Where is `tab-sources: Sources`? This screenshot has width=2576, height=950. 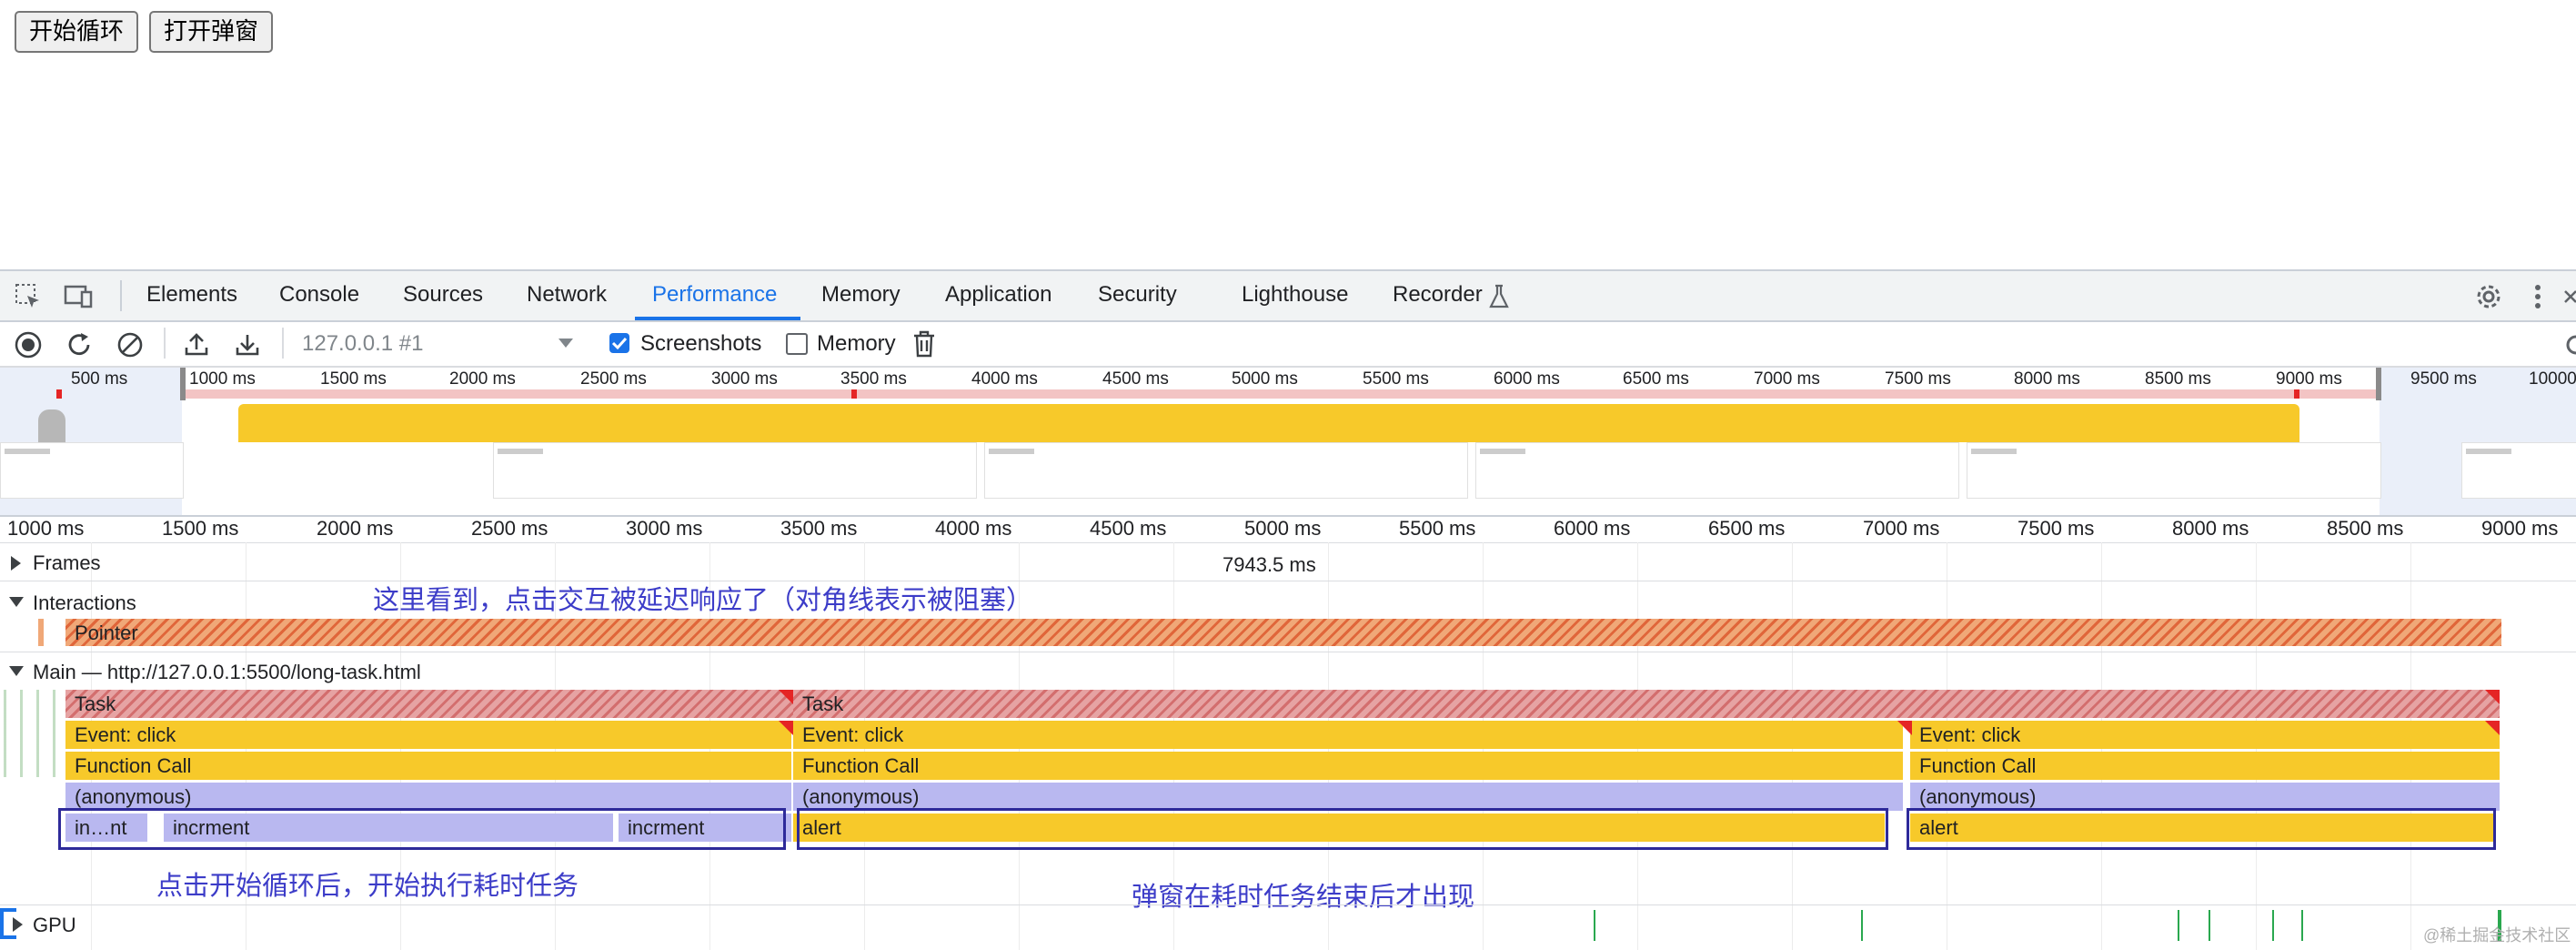 tab-sources: Sources is located at coordinates (443, 295).